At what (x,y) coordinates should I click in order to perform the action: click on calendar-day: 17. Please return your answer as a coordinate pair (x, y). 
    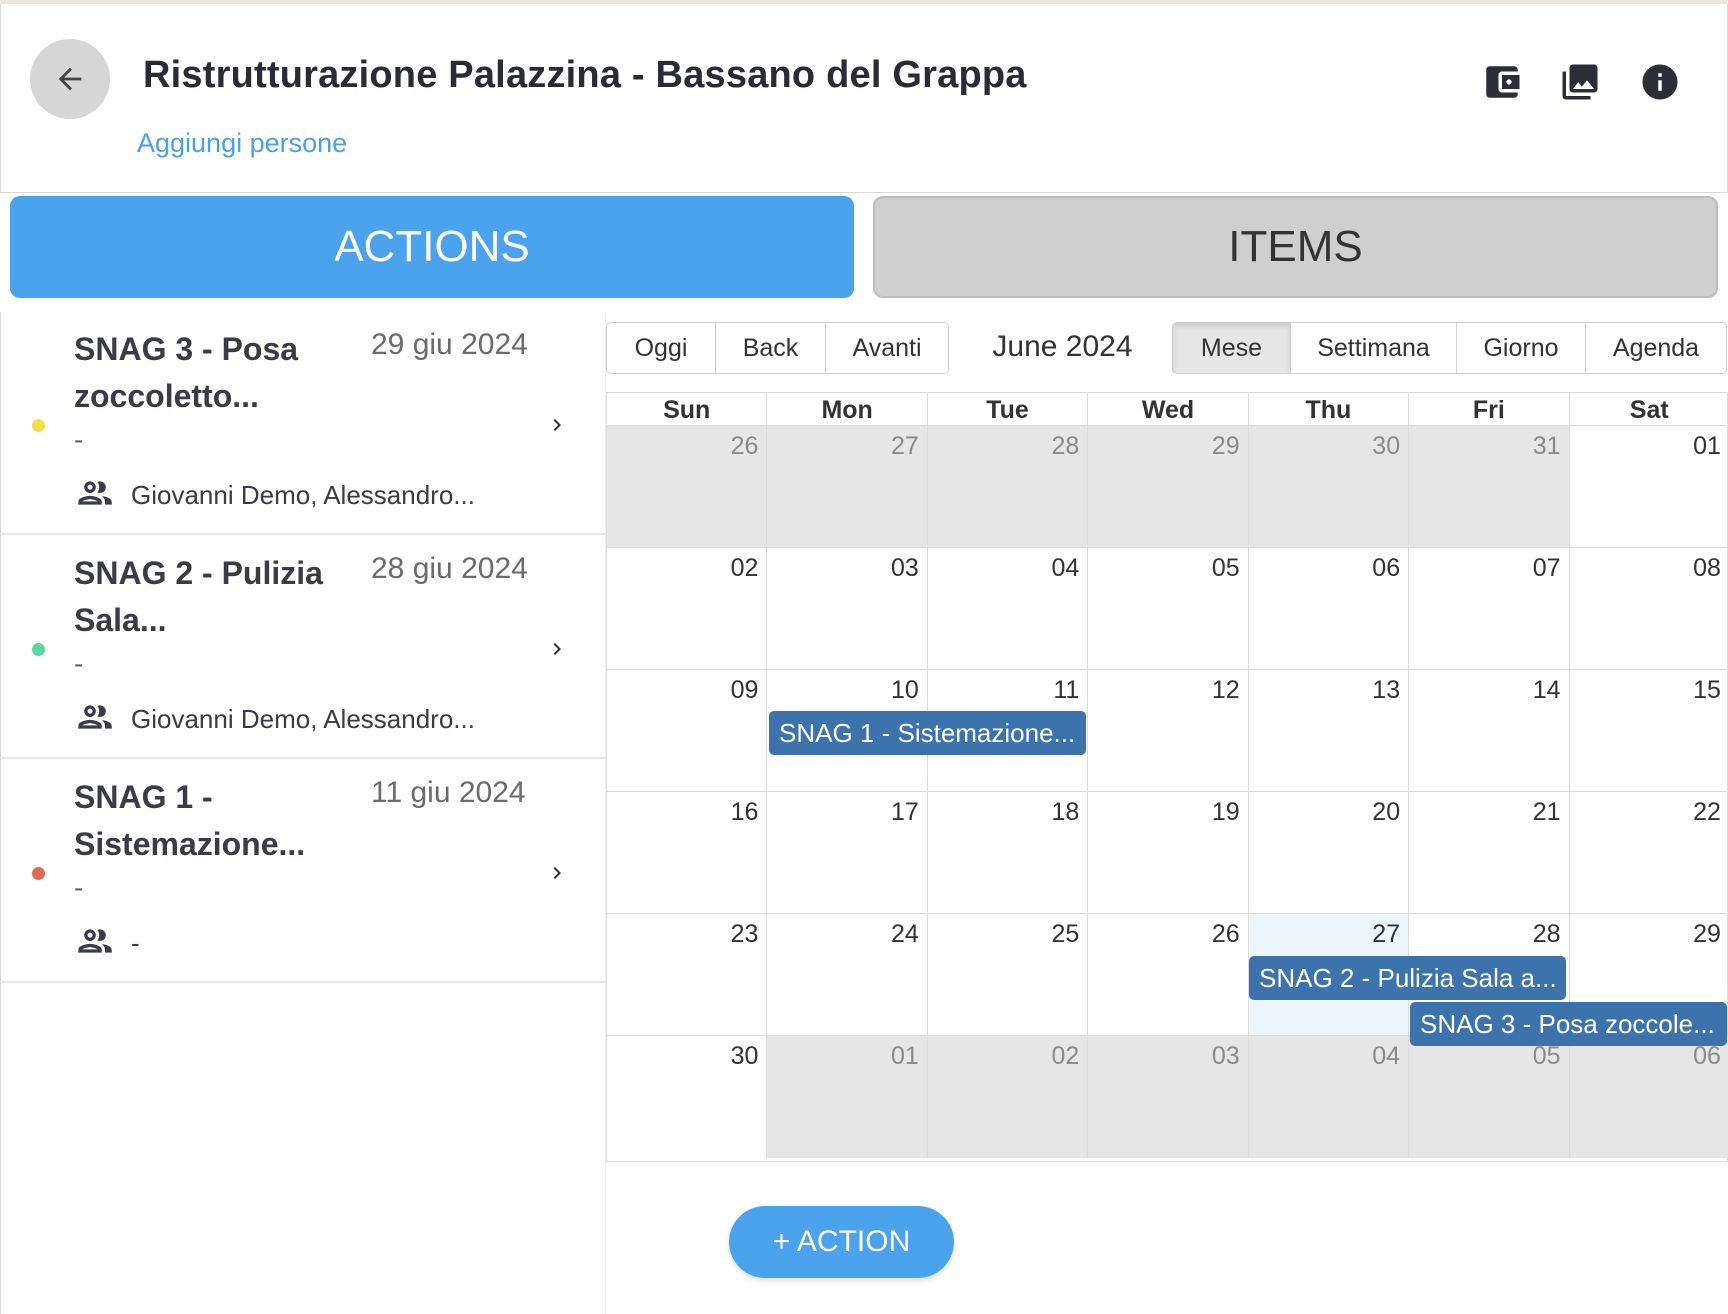
    Looking at the image, I should click on (847, 852).